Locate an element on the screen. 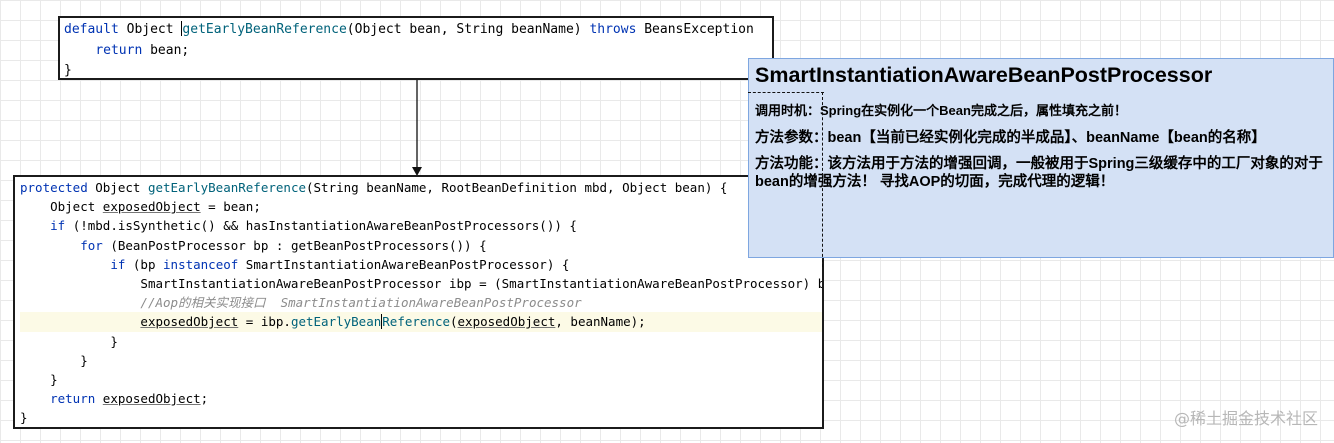  code-text: , beanName); is located at coordinates (600, 322).